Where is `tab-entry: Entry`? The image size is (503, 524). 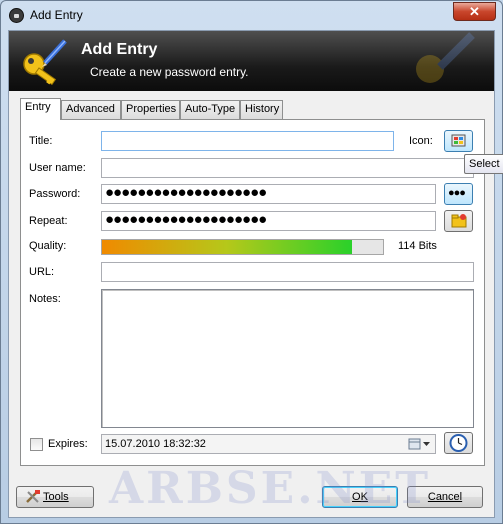
tab-entry: Entry is located at coordinates (40, 109).